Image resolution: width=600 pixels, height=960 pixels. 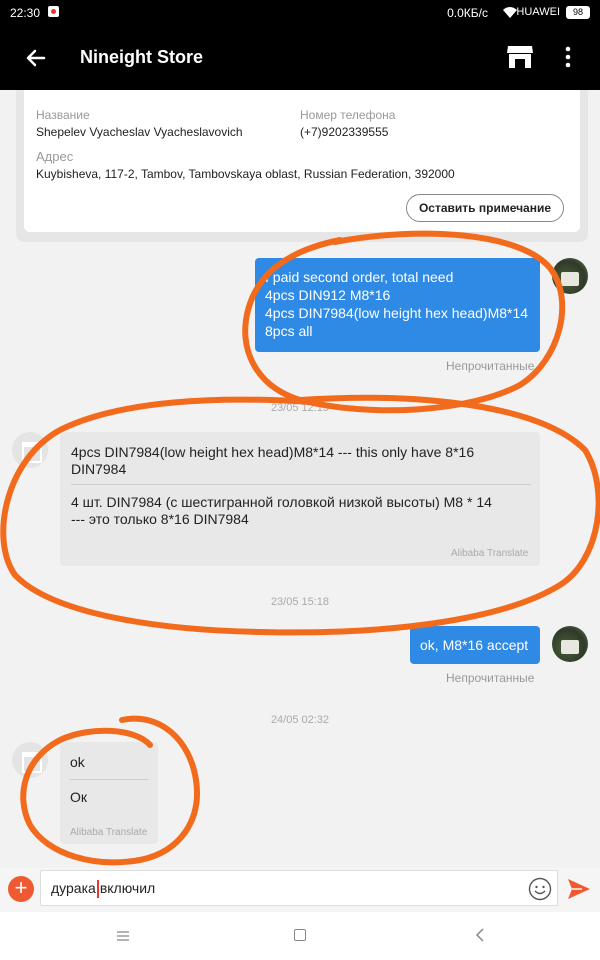 I want to click on phone-label: Номер телефона, so click(x=348, y=115).